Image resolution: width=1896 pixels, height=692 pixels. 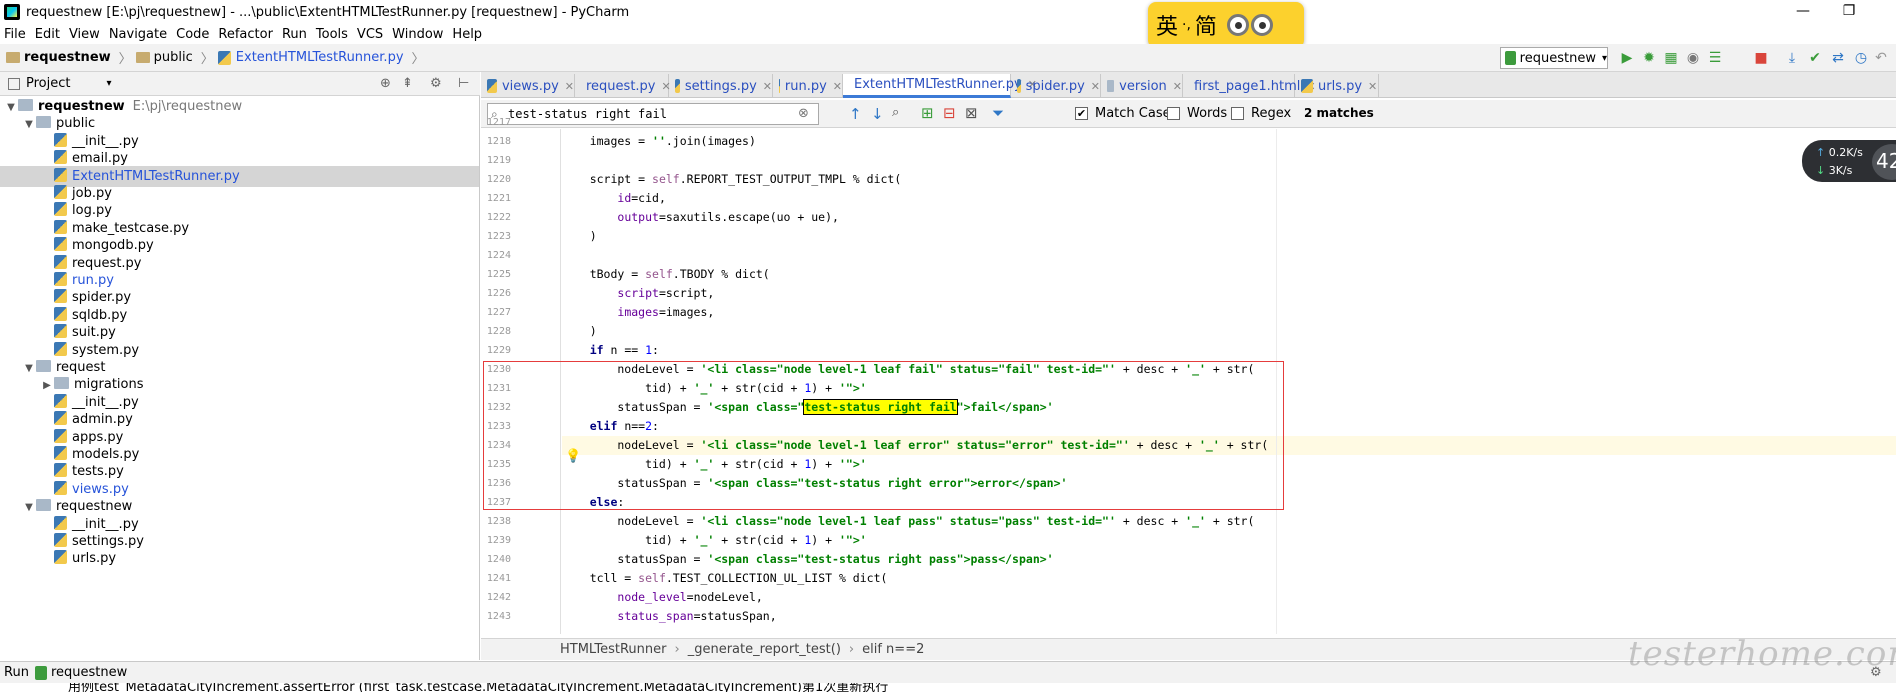 What do you see at coordinates (467, 34) in the screenshot?
I see `menu-help: Help` at bounding box center [467, 34].